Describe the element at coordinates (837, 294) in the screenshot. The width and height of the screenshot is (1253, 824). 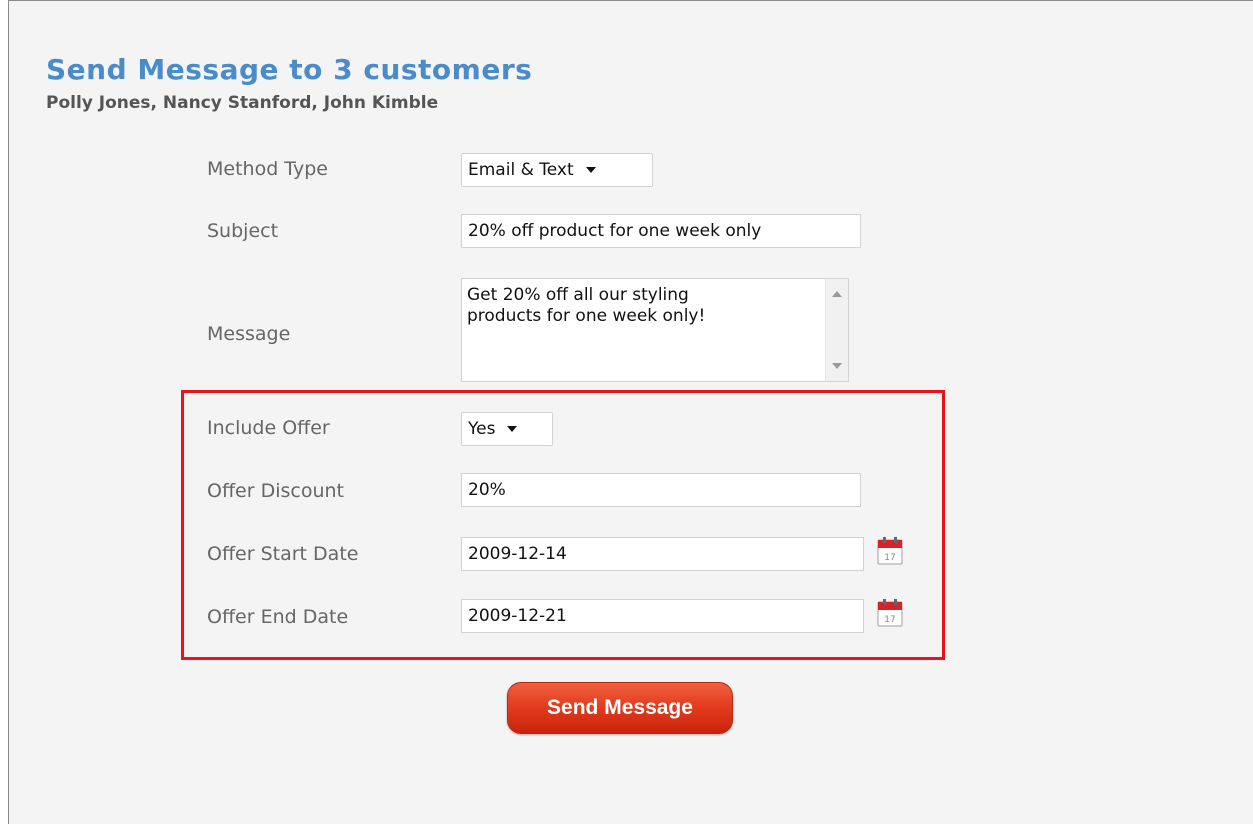
I see `scroll-up-icon` at that location.